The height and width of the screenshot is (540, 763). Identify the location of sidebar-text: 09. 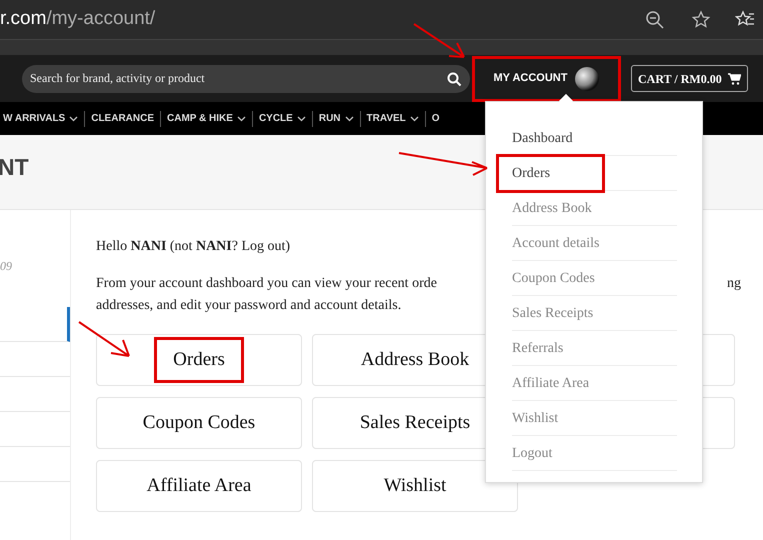
(6, 266).